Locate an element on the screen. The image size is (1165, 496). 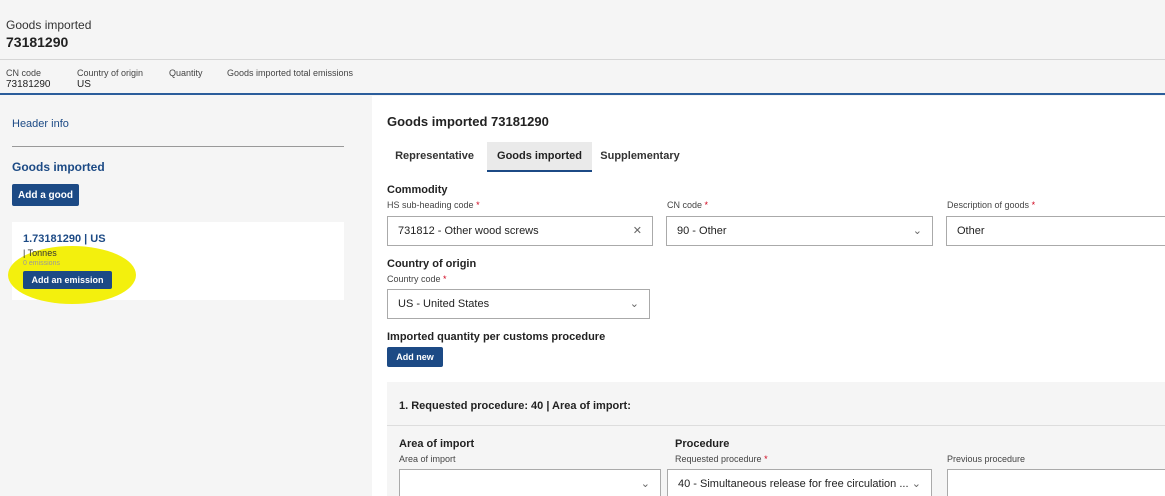
requested-procedure-label: Requested procedure * is located at coordinates (721, 459).